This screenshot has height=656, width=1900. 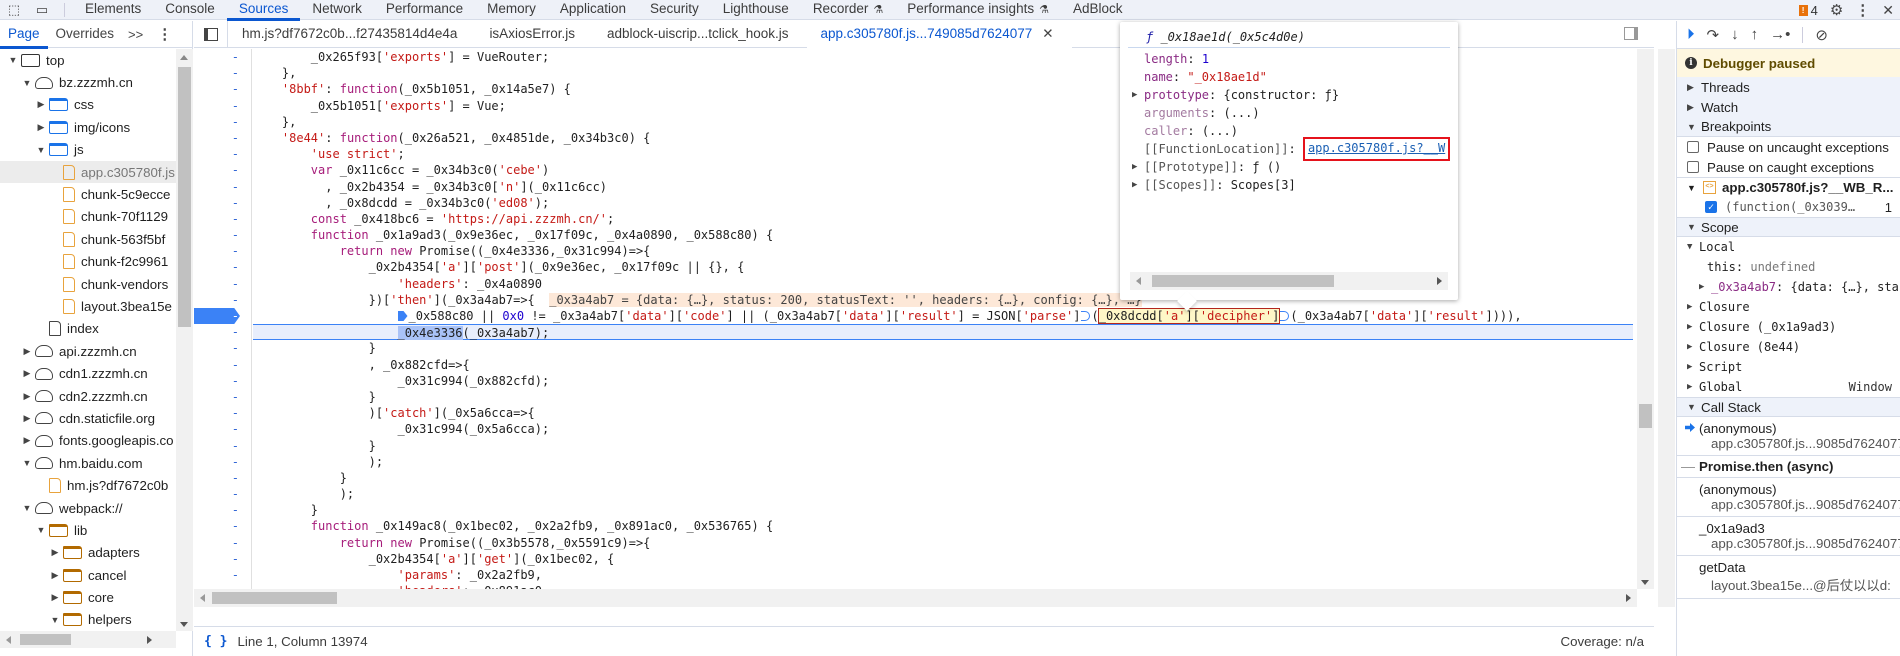 I want to click on code-line: _0x31c994(_0x882cfd);, so click(x=943, y=381).